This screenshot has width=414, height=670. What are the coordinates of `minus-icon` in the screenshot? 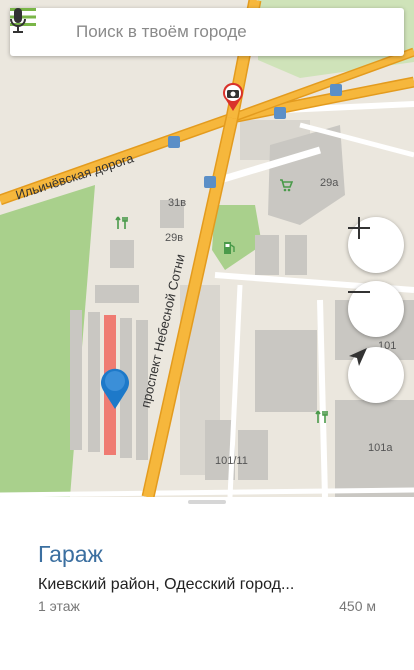 It's located at (359, 292).